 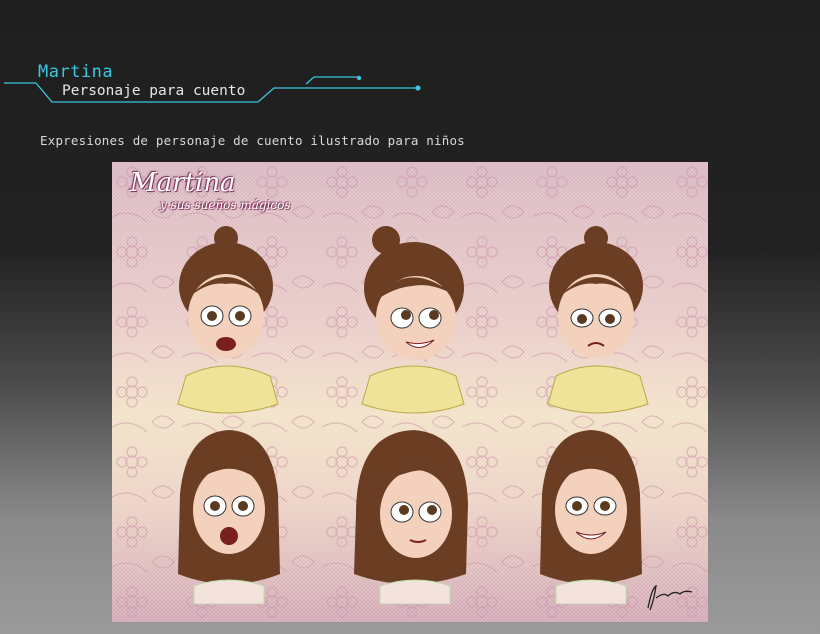 I want to click on artist-signature, so click(x=670, y=597).